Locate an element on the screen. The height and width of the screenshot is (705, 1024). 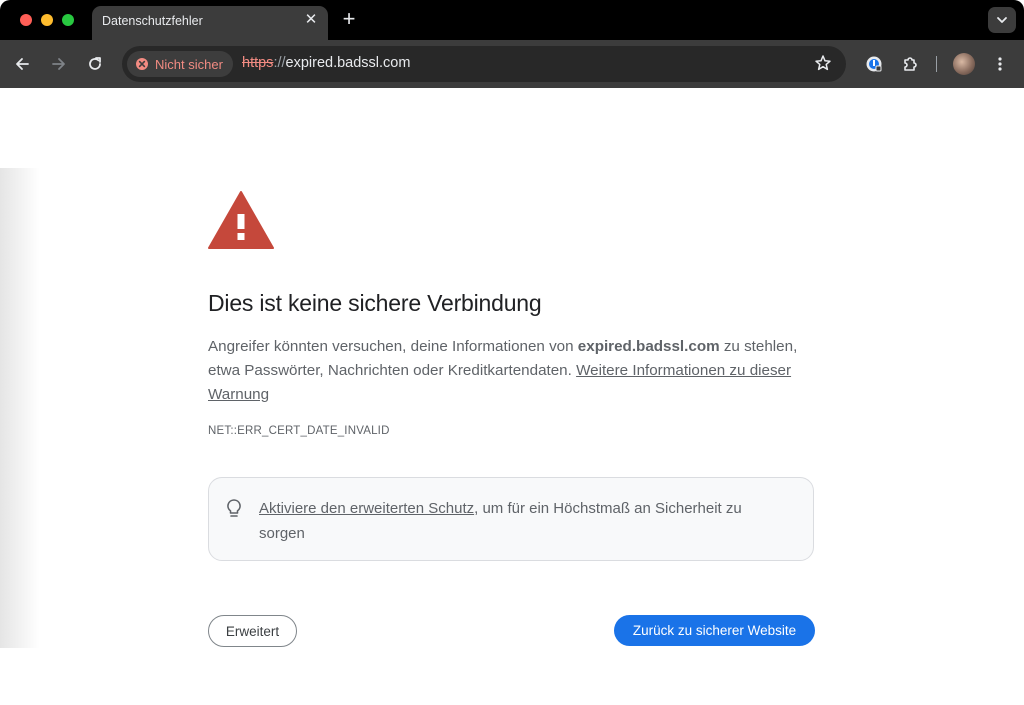
url-text: https://expired.badssl.com is located at coordinates (326, 63).